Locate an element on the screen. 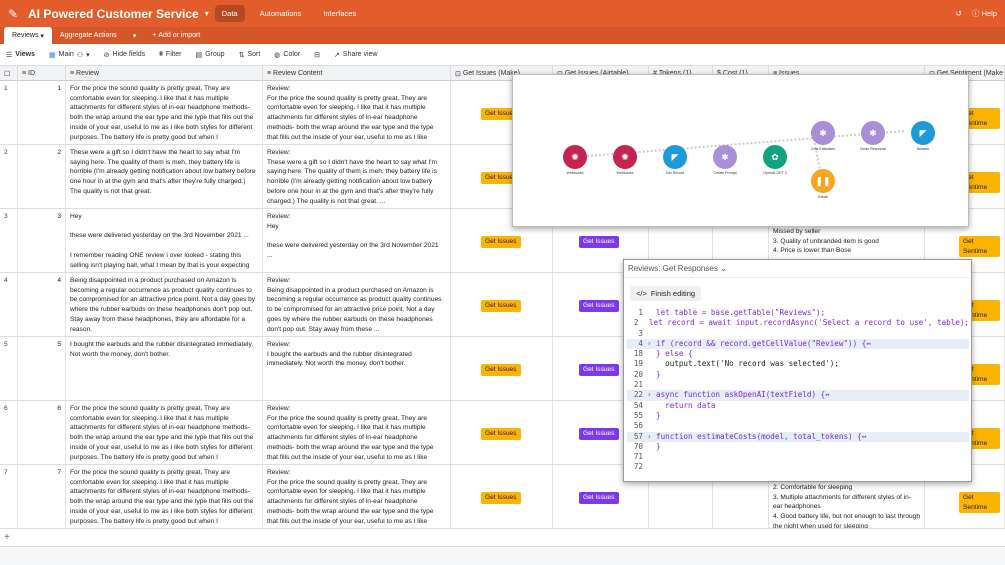  scenario-node-6: ✱ is located at coordinates (873, 133).